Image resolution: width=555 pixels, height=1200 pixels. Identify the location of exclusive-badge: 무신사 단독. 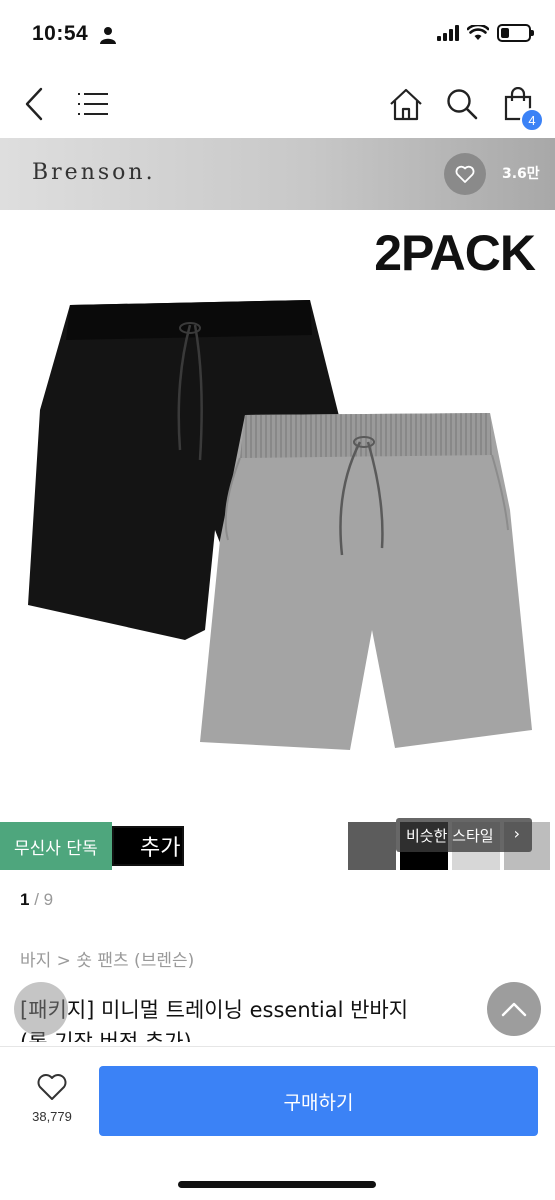
(56, 846).